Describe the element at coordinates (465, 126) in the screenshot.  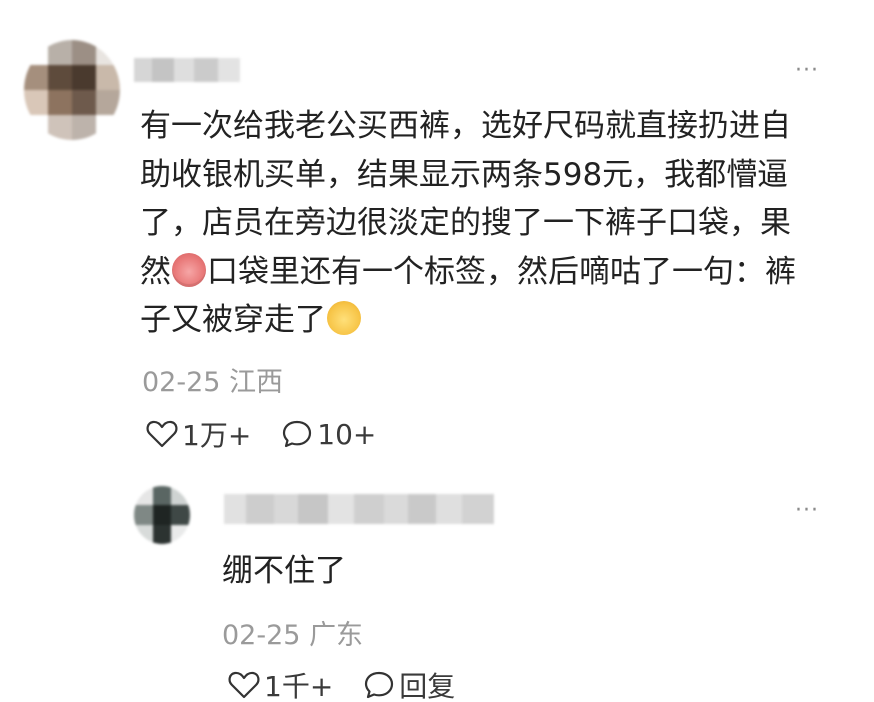
I see `comment-line: 有一次给我老公买西裤，选好尺码就直接扔进自` at that location.